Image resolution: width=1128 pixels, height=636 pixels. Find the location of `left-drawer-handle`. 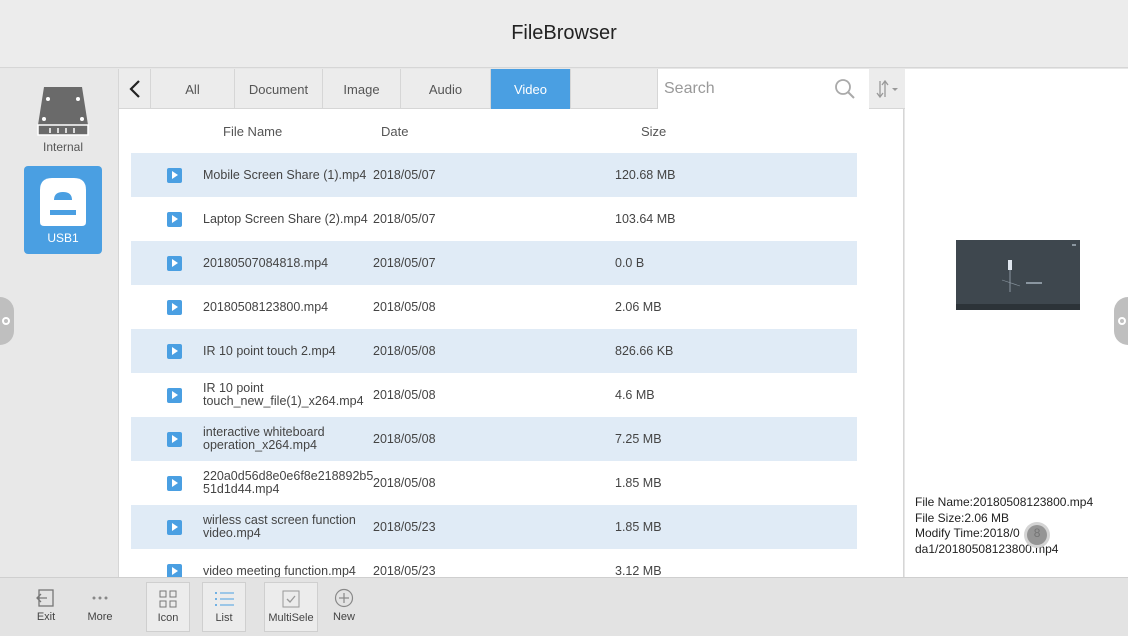

left-drawer-handle is located at coordinates (7, 321).